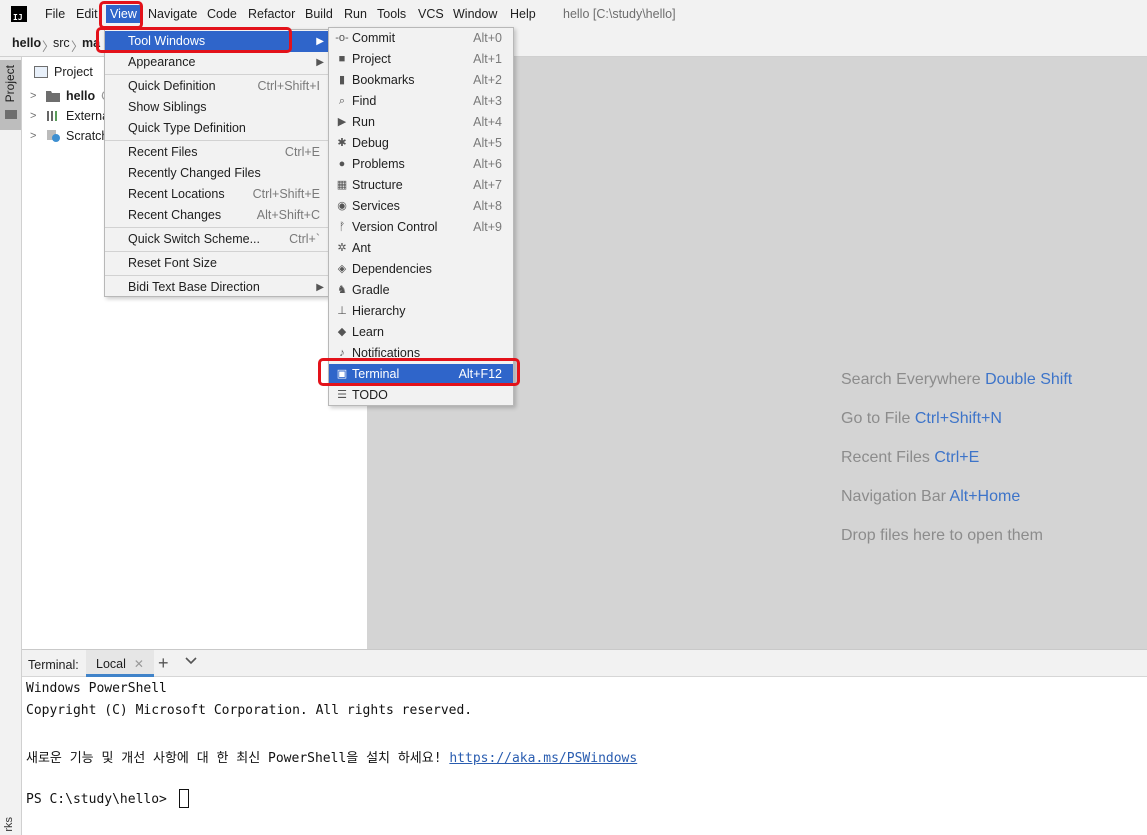  I want to click on submenu-item-structure: ▦ Structure Alt+7, so click(421, 185).